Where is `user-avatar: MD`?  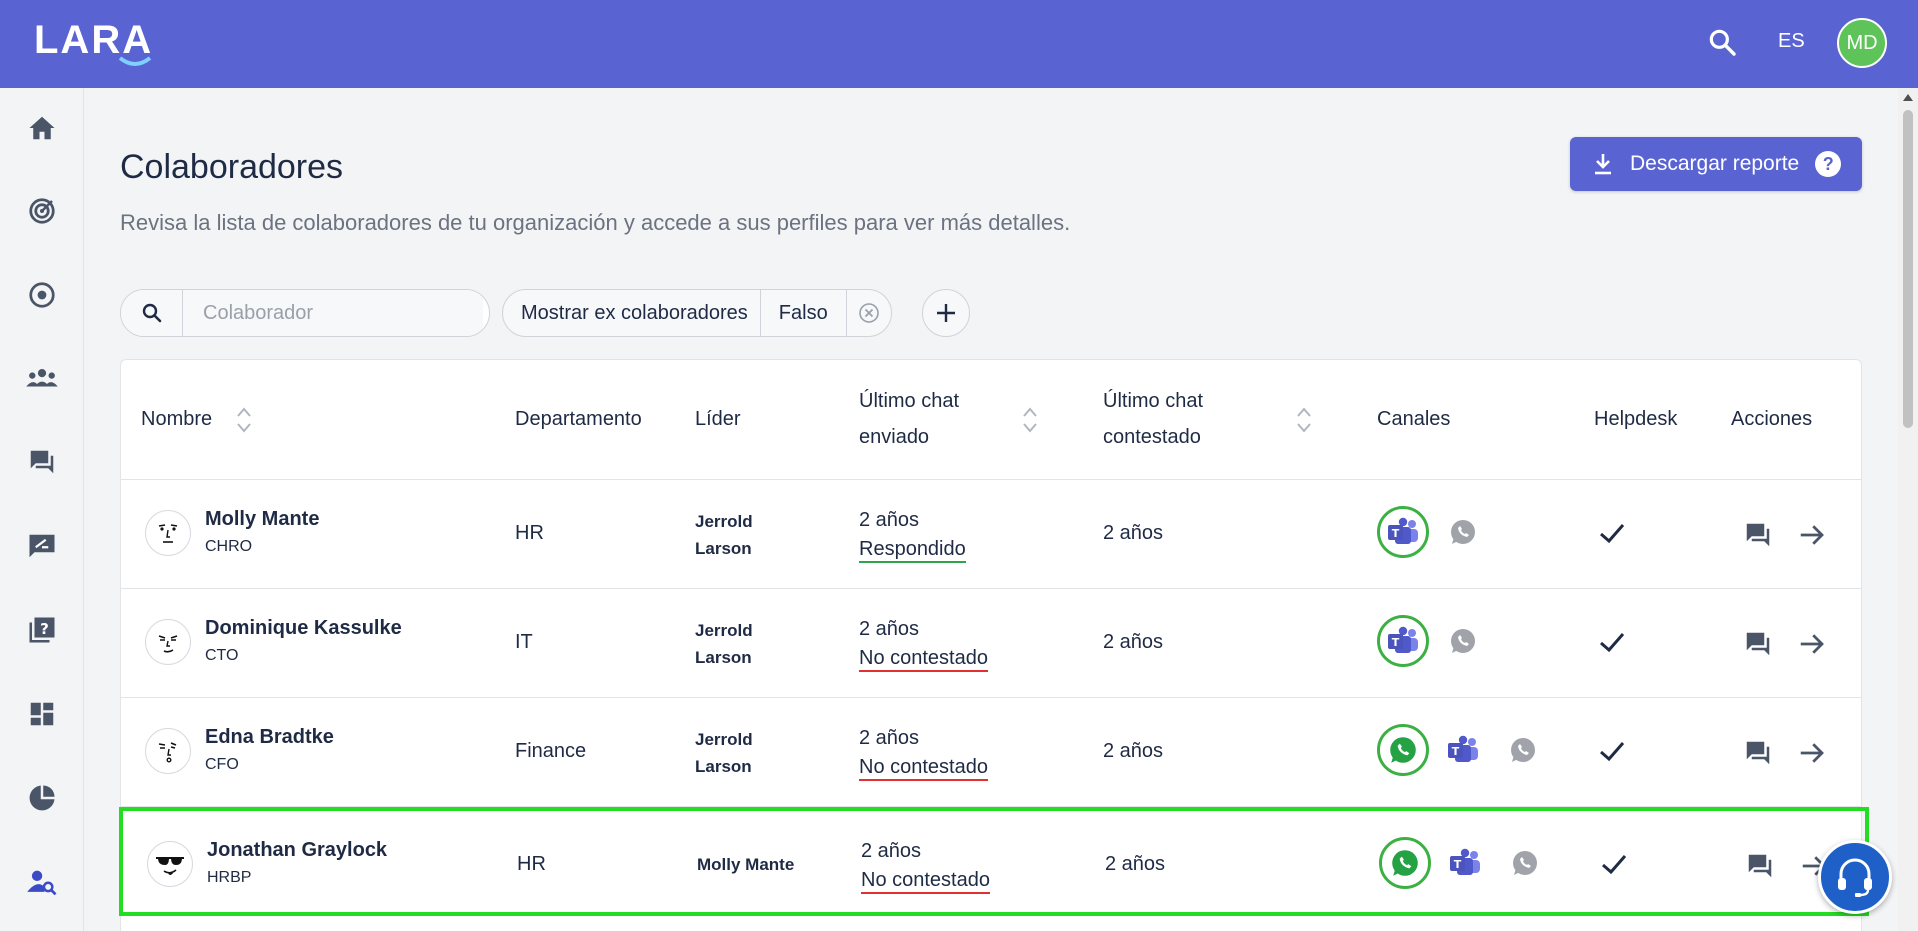
user-avatar: MD is located at coordinates (1862, 43).